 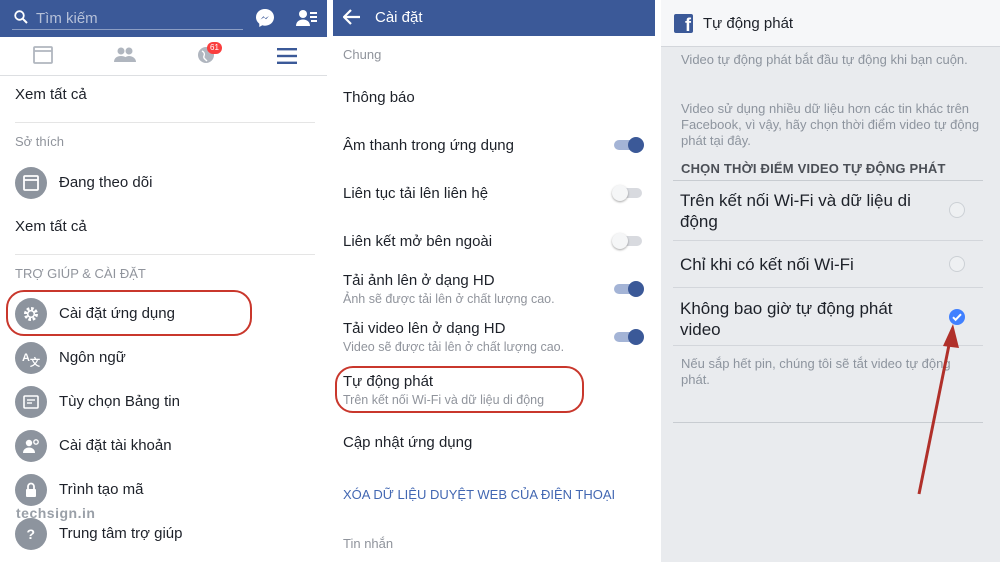 I want to click on svg-text: 文, so click(x=35, y=361).